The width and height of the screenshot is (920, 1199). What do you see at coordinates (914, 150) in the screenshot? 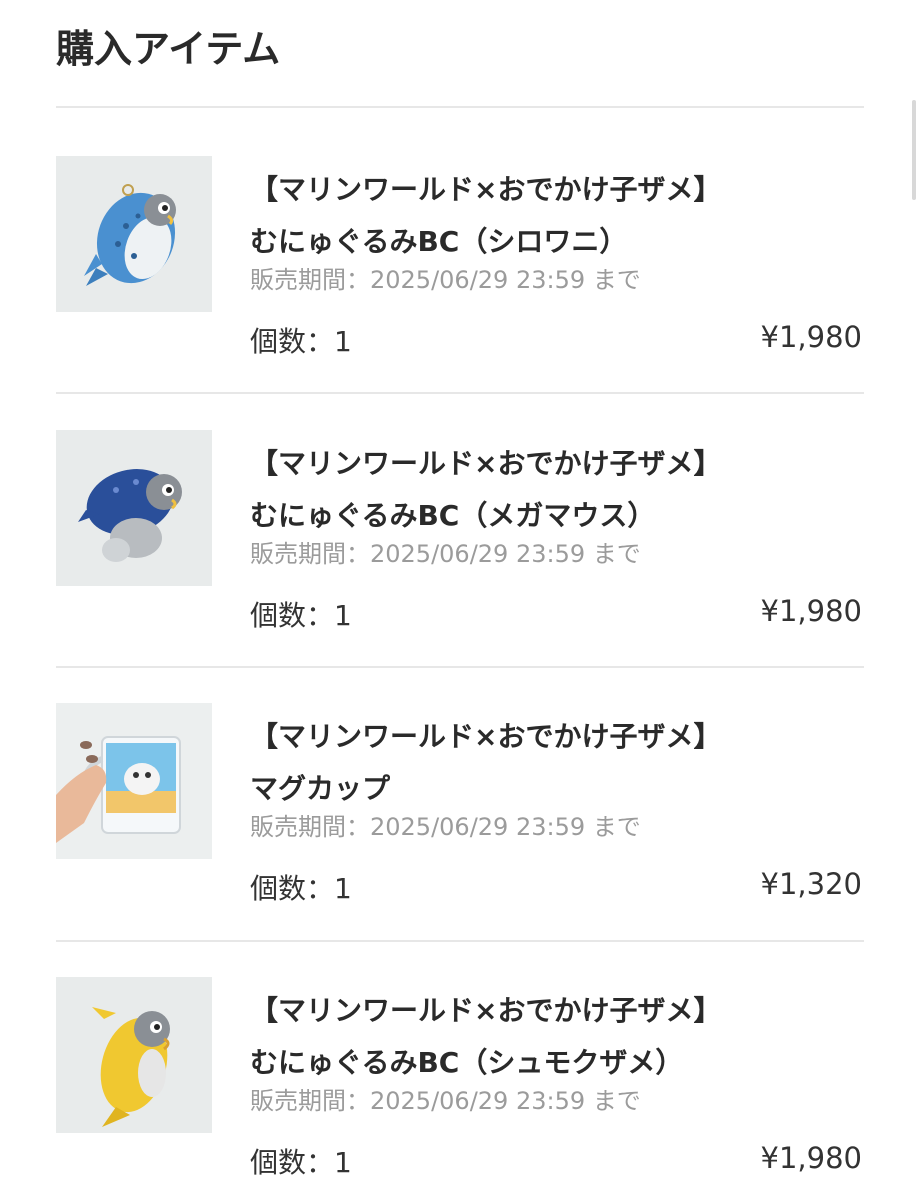
I see `scrollbar` at bounding box center [914, 150].